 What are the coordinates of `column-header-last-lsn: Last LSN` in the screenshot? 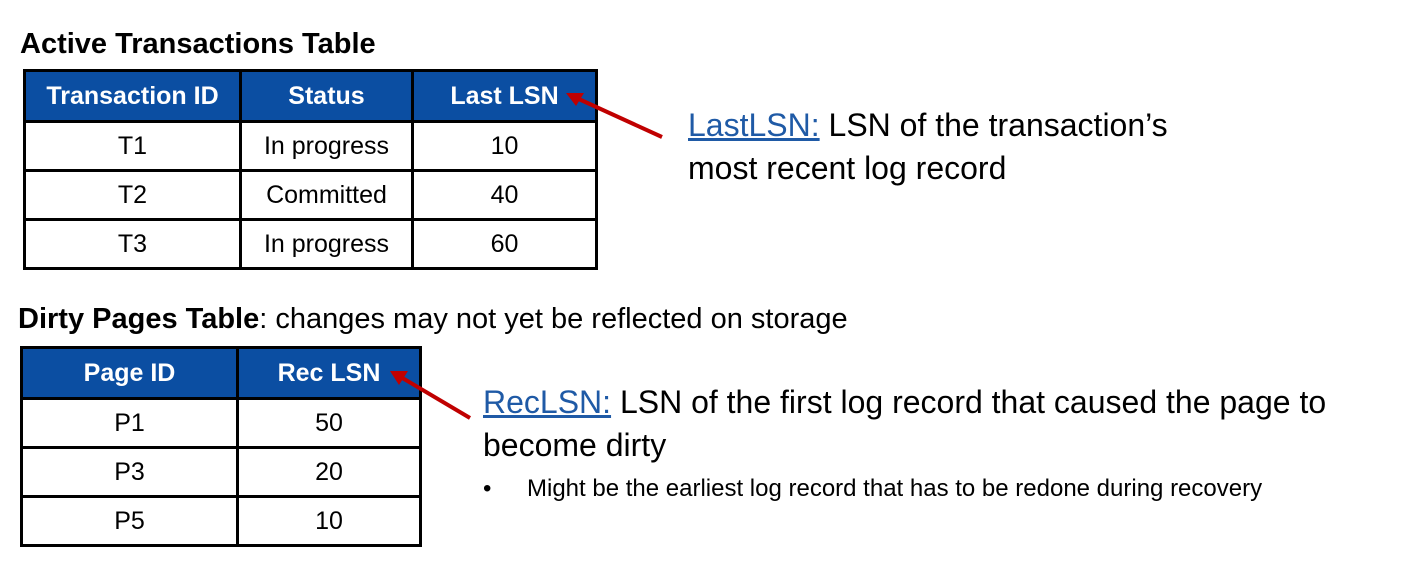 It's located at (504, 96).